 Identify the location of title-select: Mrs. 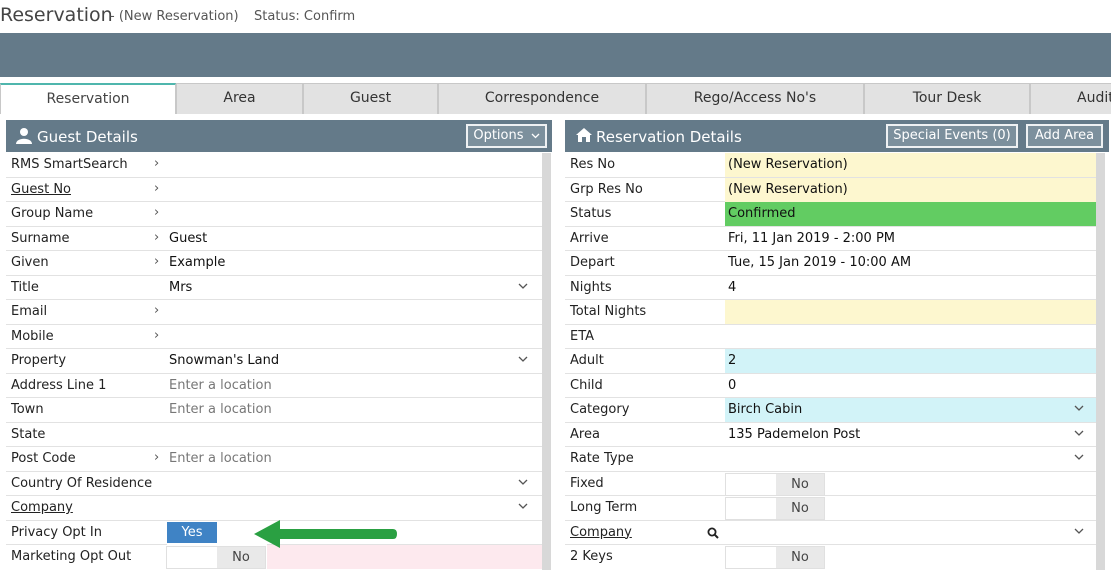
(354, 288).